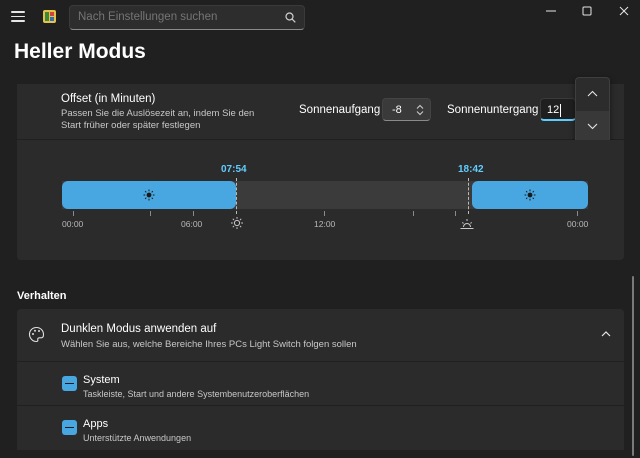 Image resolution: width=640 pixels, height=458 pixels. Describe the element at coordinates (18, 16) in the screenshot. I see `hamburger-icon` at that location.